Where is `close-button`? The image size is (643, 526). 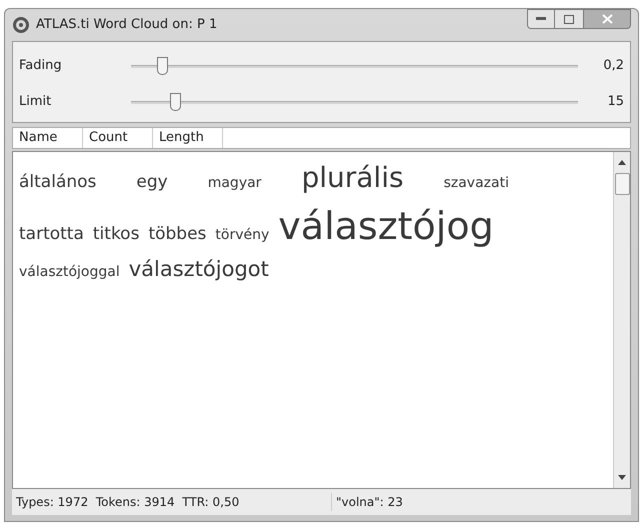
close-button is located at coordinates (607, 19).